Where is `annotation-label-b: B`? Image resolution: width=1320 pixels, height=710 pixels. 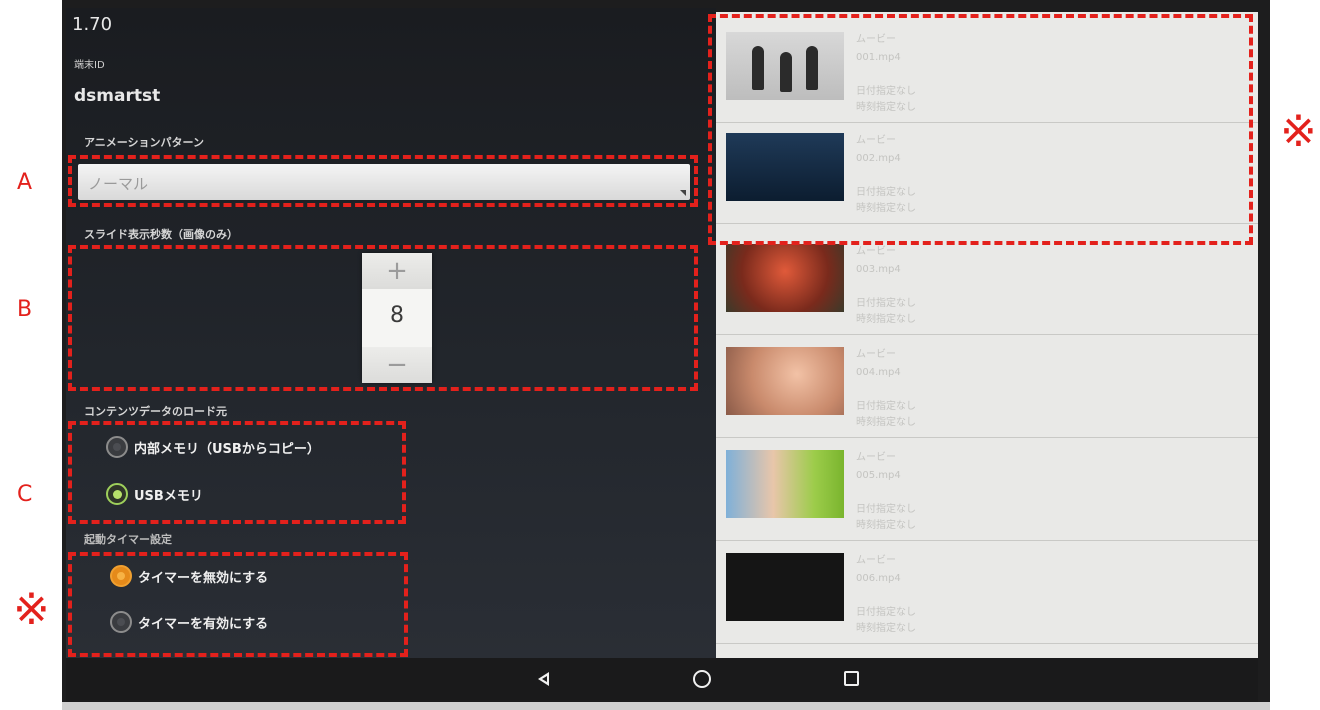
annotation-label-b: B is located at coordinates (25, 309).